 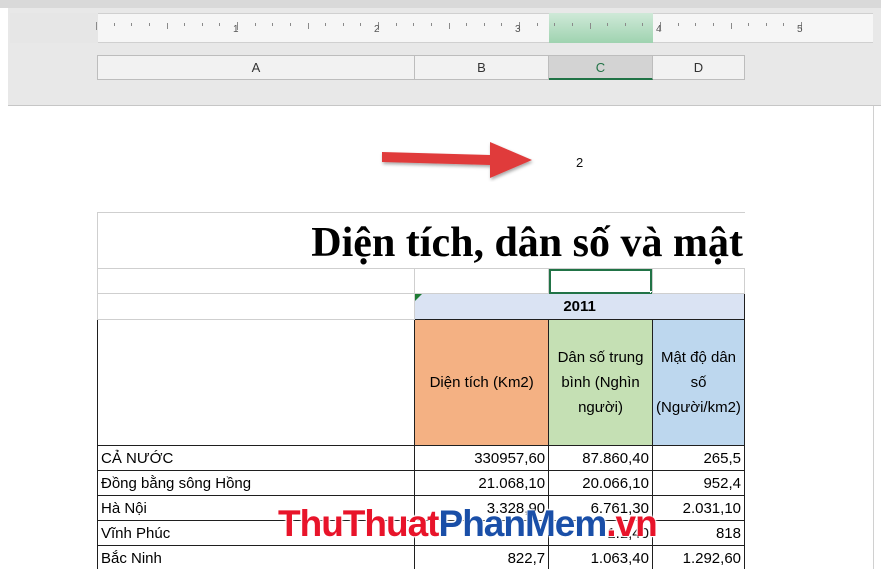 I want to click on page-number: 2, so click(x=580, y=162).